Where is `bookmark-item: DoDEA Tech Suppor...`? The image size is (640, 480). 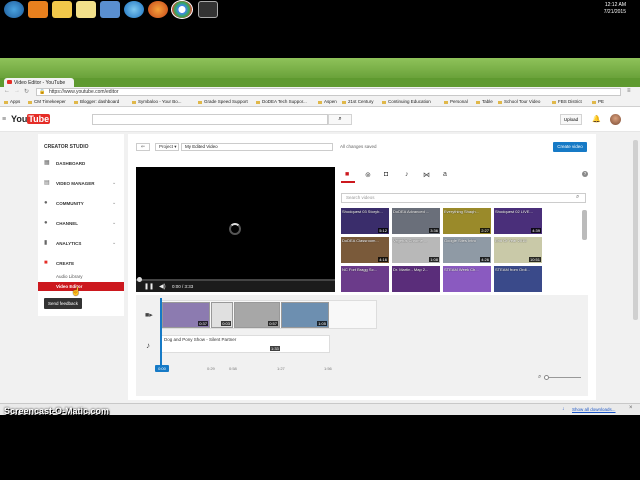
bookmark-item: DoDEA Tech Suppor... is located at coordinates (281, 101).